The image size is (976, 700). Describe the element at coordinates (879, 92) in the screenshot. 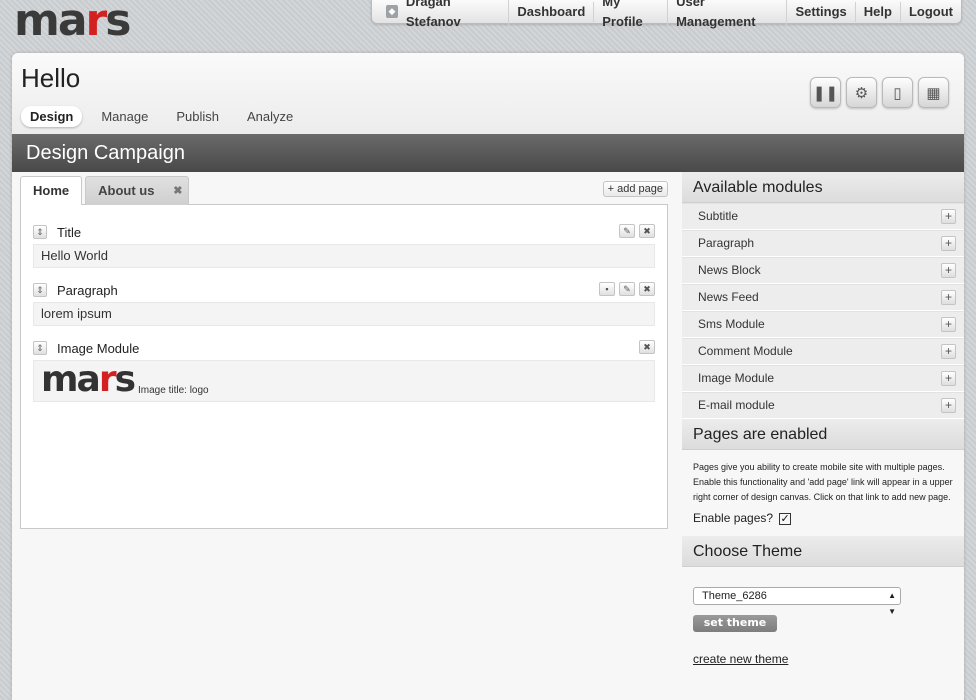

I see `toolbar: ❚❚ ⚙ ▯ ▦` at that location.